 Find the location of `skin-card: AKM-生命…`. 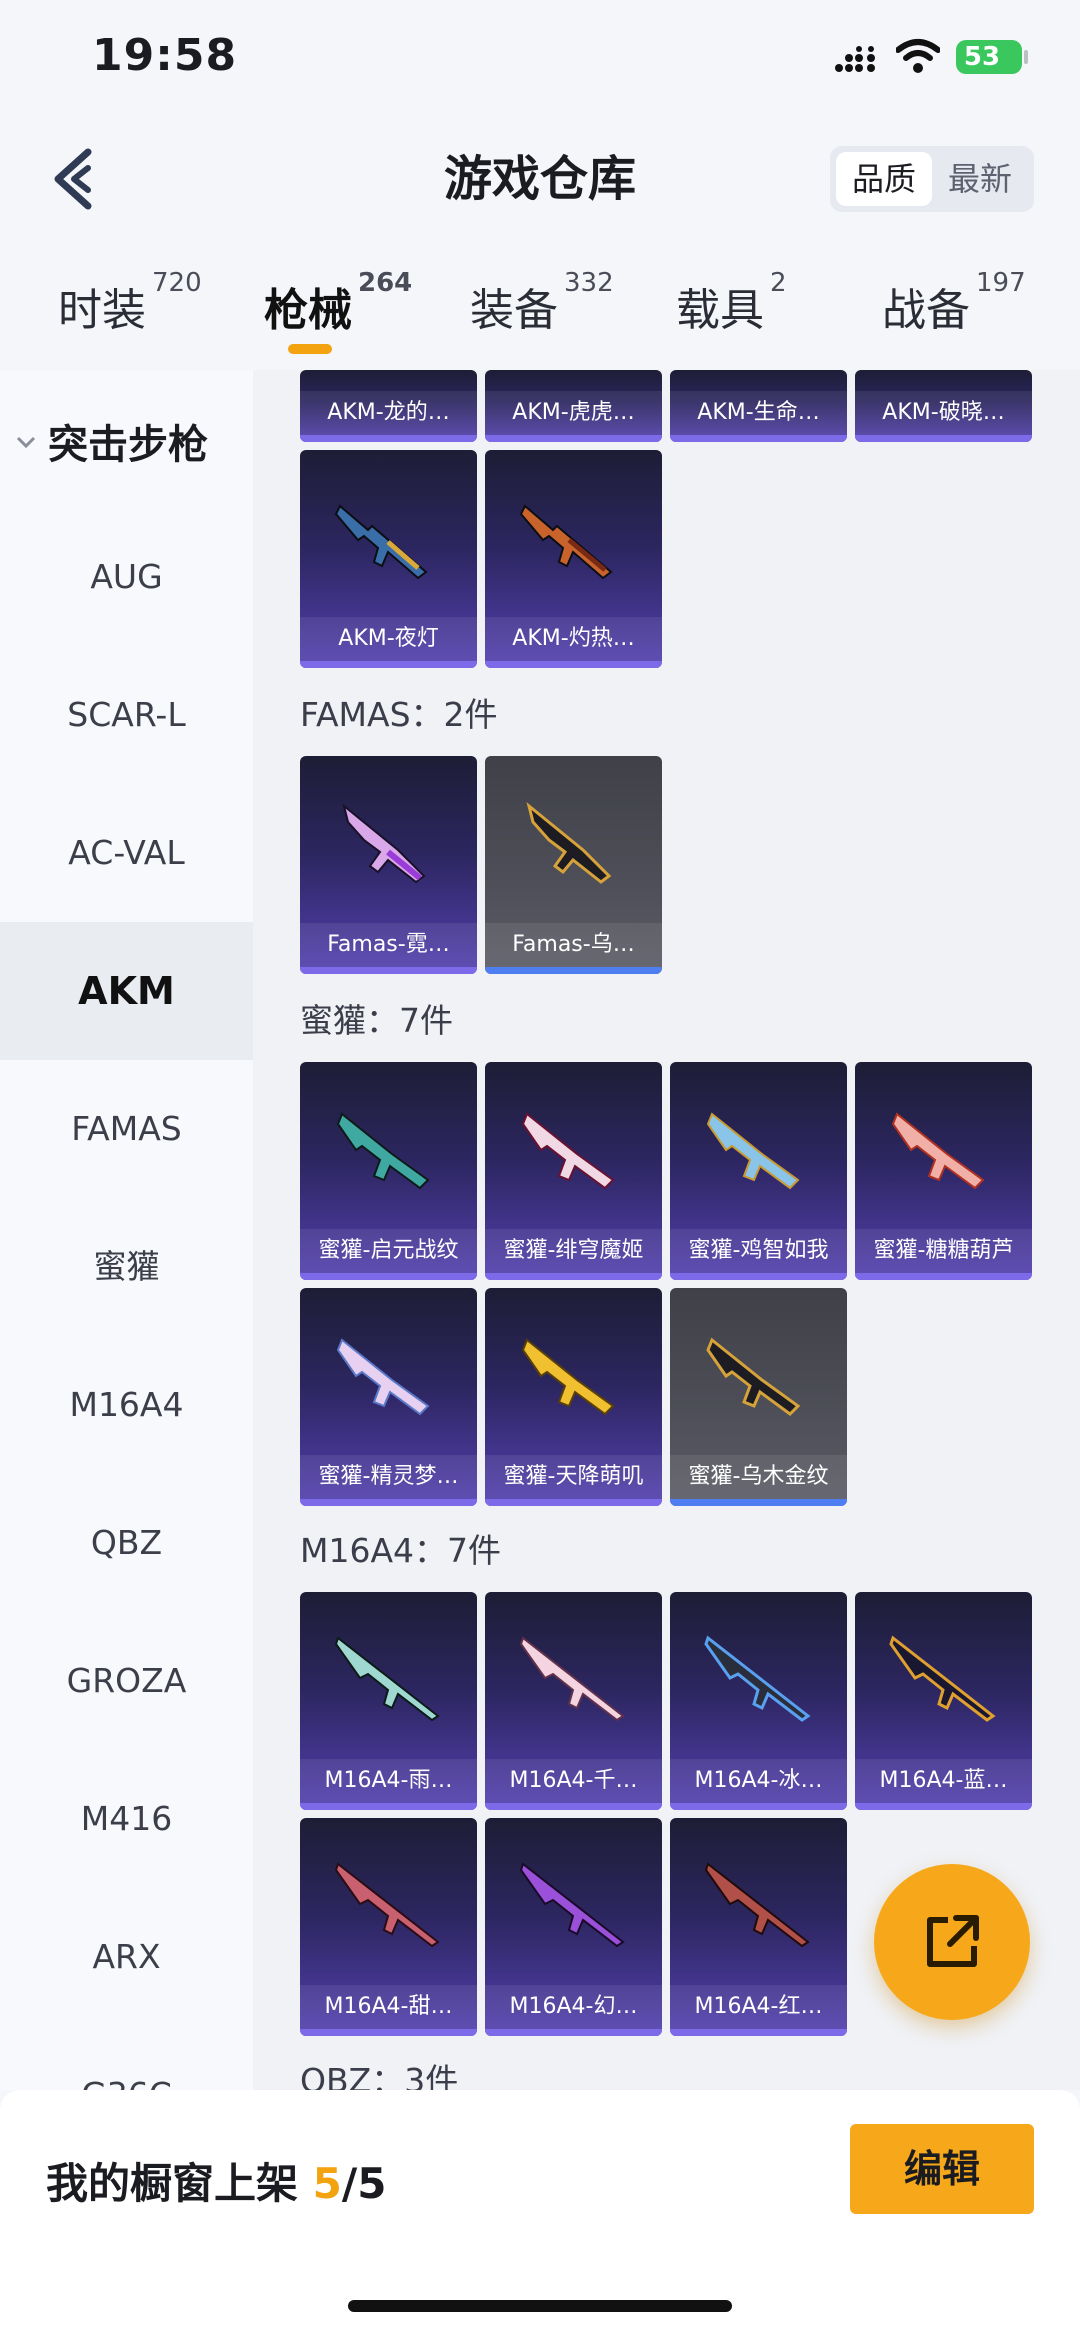

skin-card: AKM-生命… is located at coordinates (758, 406).